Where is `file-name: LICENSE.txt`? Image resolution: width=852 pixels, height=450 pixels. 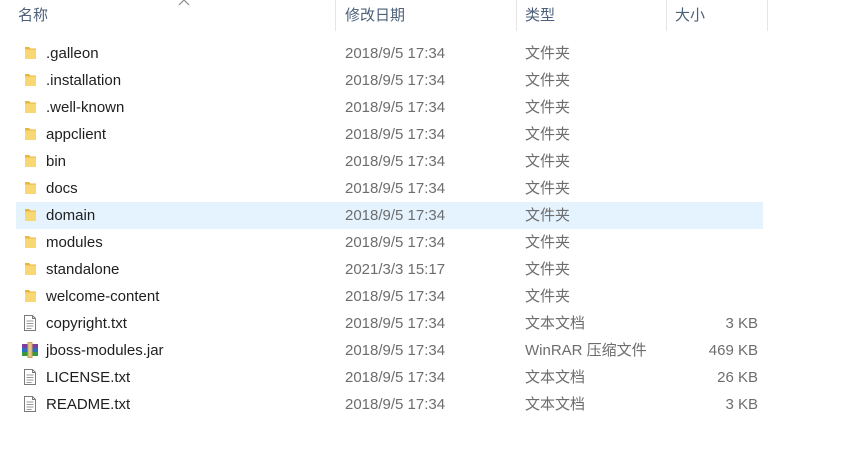 file-name: LICENSE.txt is located at coordinates (88, 377).